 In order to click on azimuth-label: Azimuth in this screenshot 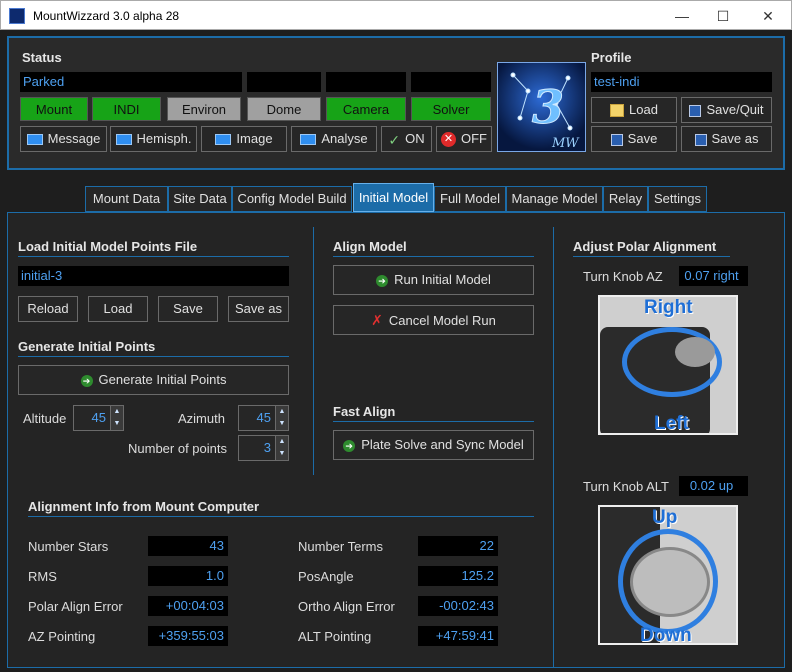, I will do `click(201, 418)`.